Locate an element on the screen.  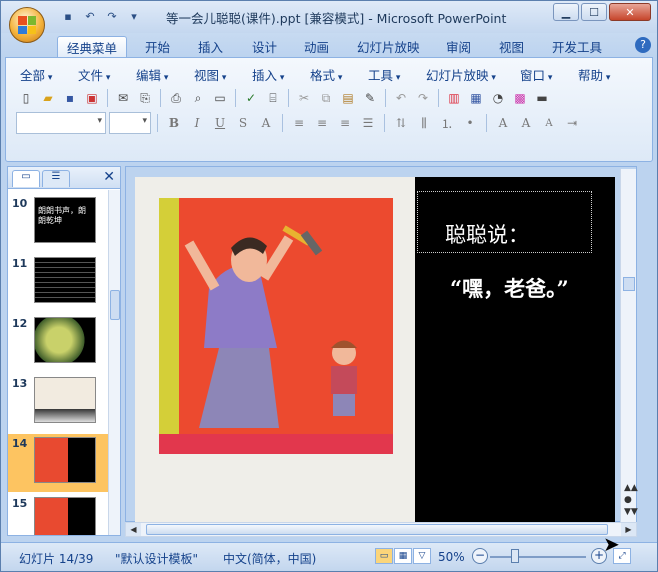
font-color-icon: A is located at coordinates (503, 123).